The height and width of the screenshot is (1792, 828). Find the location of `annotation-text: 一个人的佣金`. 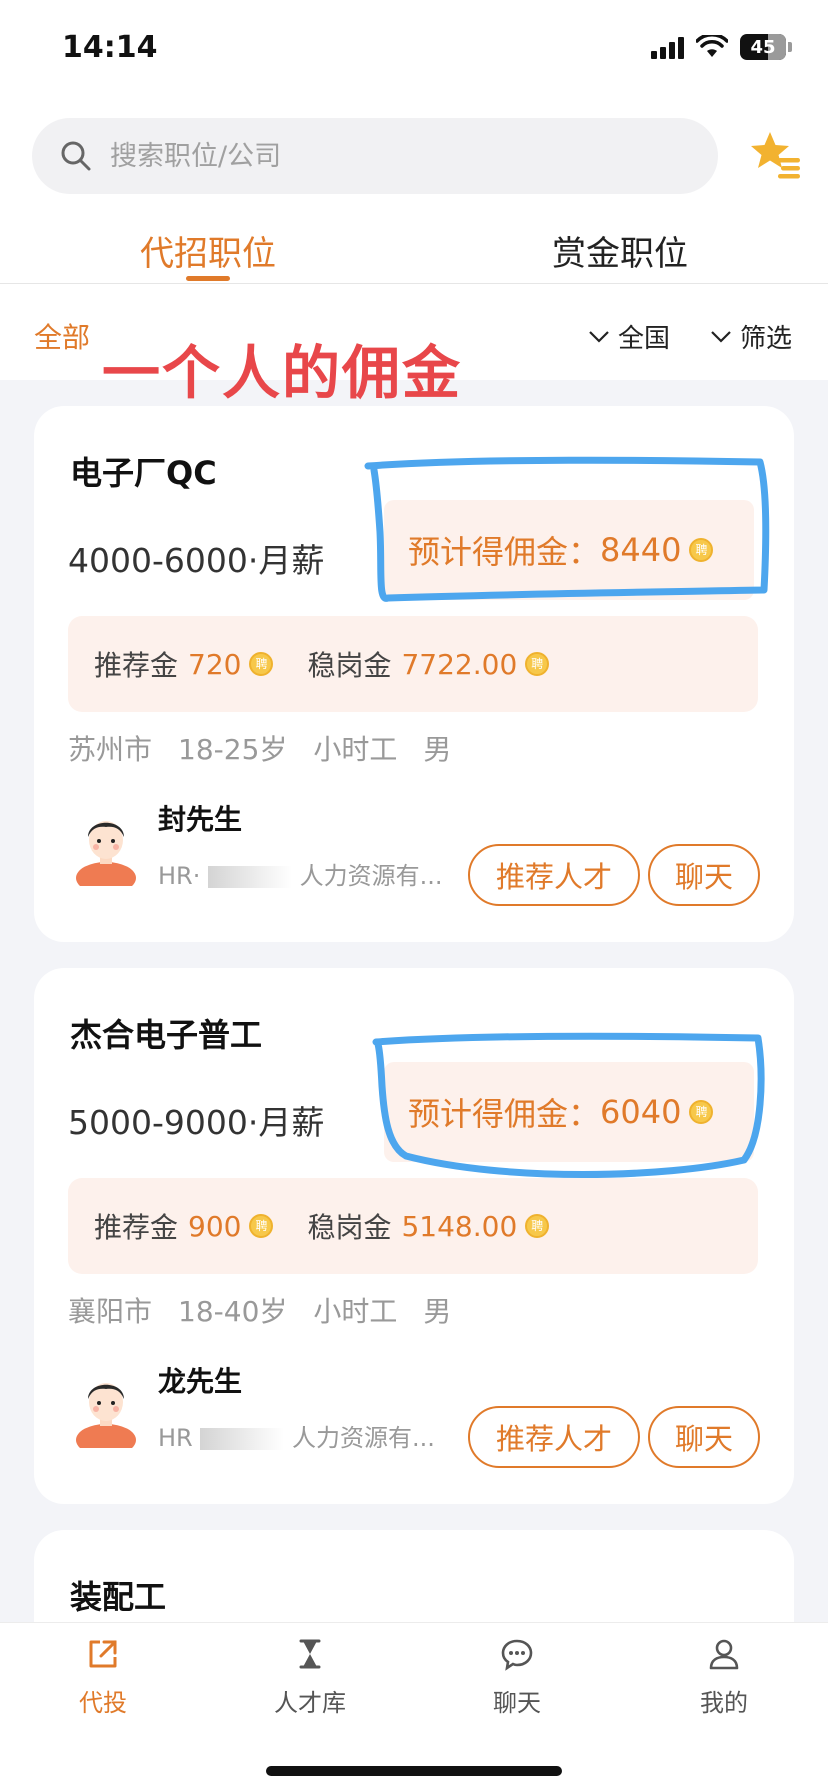

annotation-text: 一个人的佣金 is located at coordinates (282, 373).